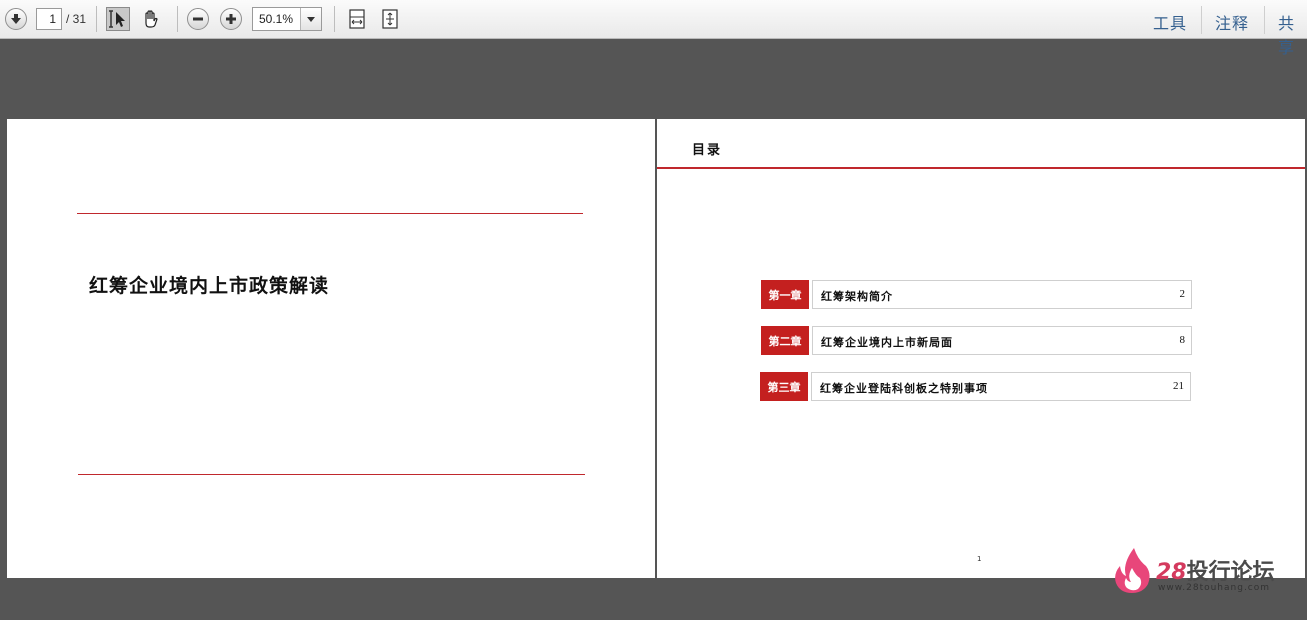  I want to click on comment-link: 注释, so click(1232, 22).